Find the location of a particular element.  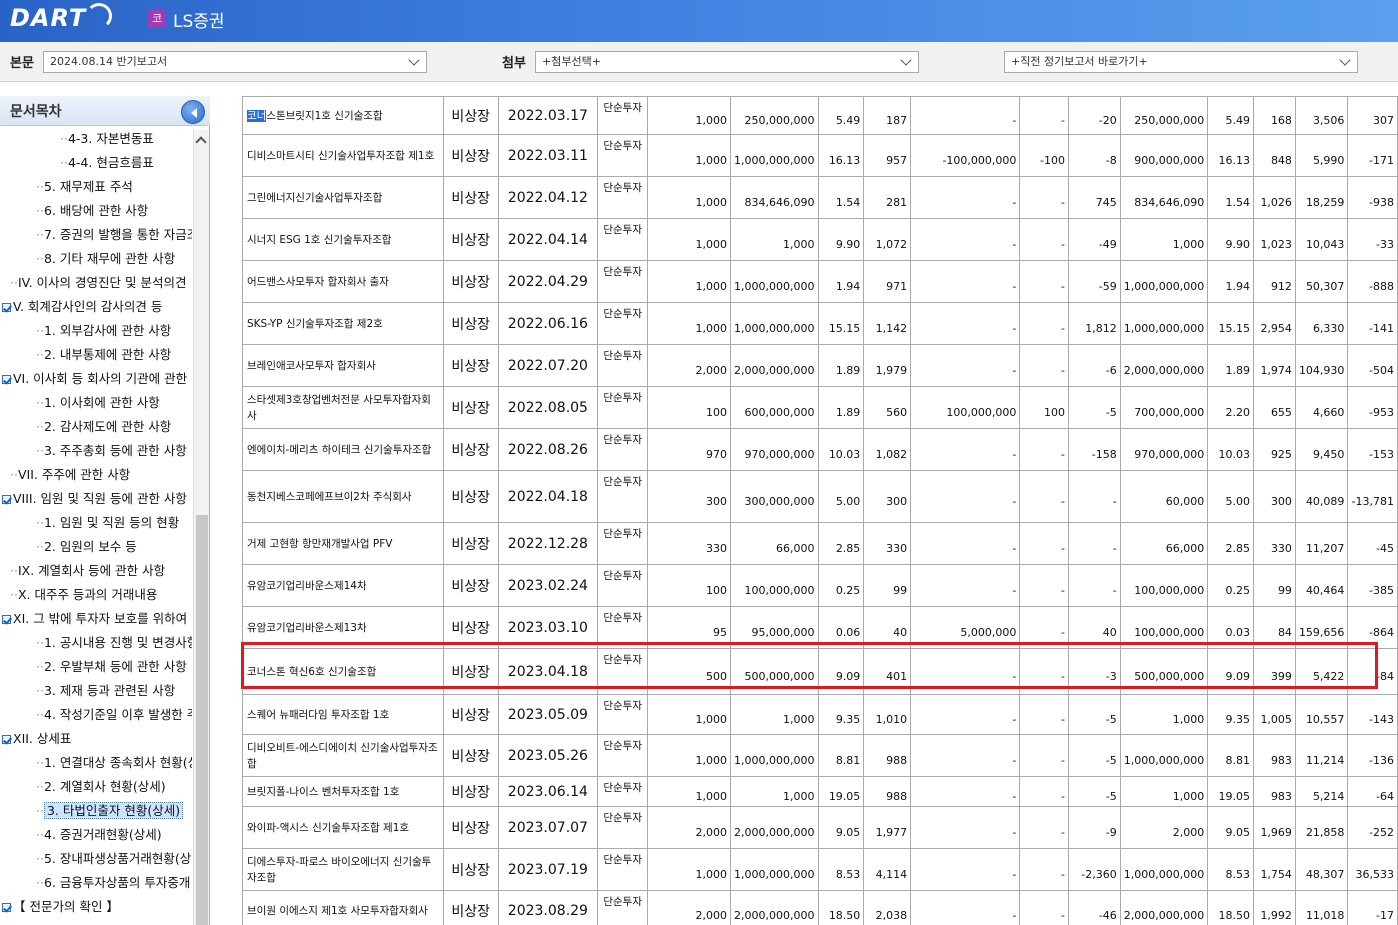

toc-item: ··8. 기타 재무에 관한 사항 is located at coordinates (105, 259).